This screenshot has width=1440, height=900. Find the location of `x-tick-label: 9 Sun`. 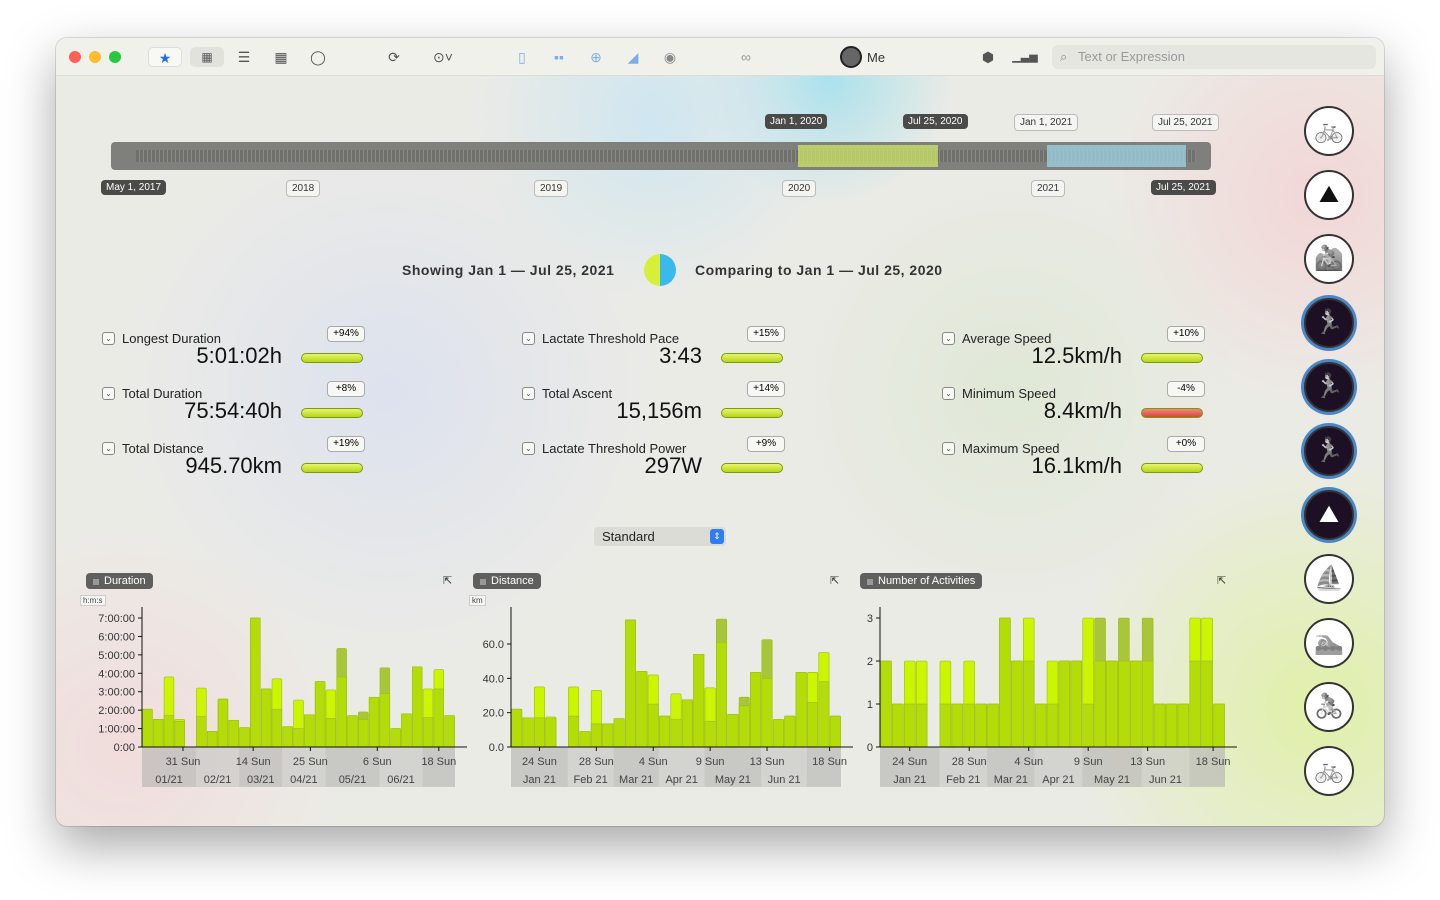

x-tick-label: 9 Sun is located at coordinates (710, 762).